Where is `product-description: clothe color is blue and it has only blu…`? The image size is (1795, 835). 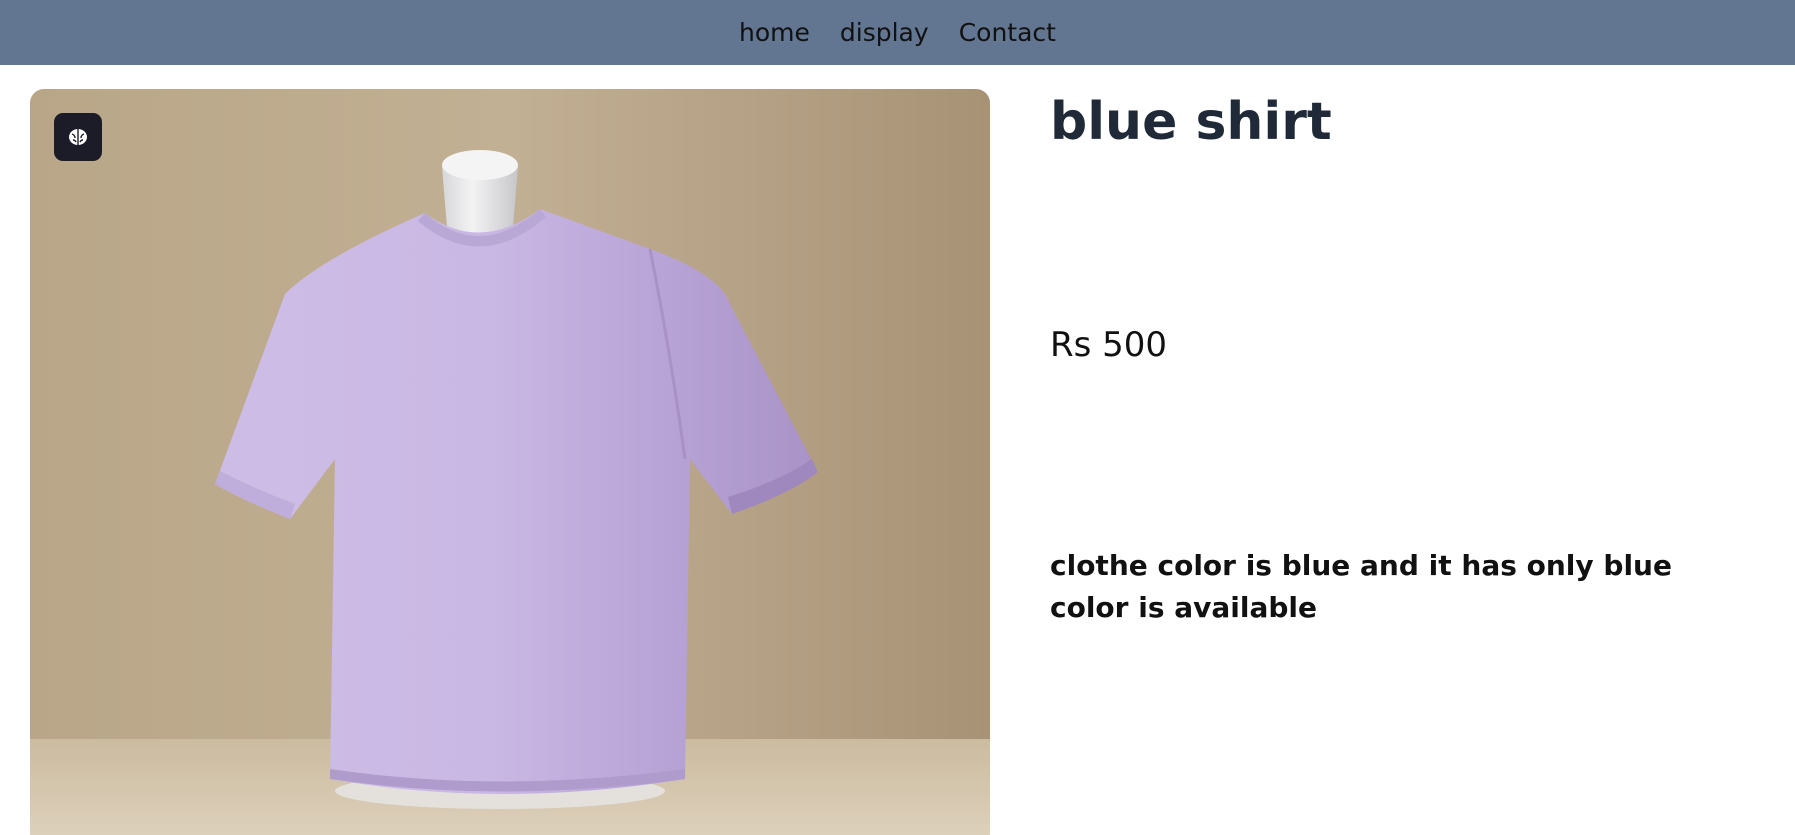
product-description: clothe color is blue and it has only blu… is located at coordinates (1361, 586).